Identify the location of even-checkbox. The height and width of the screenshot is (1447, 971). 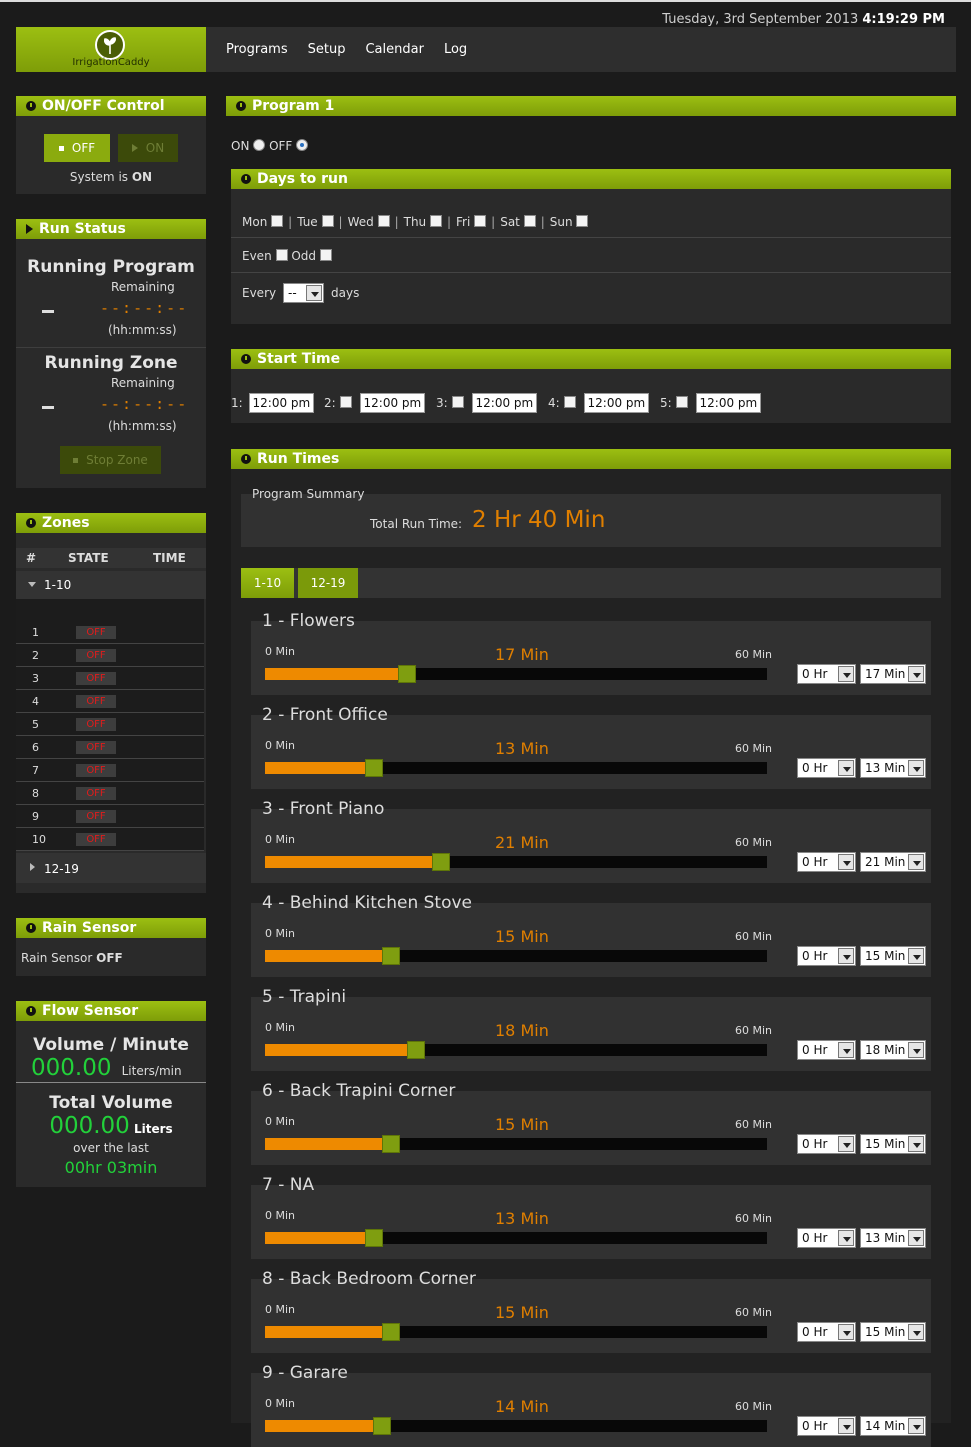
(281, 255).